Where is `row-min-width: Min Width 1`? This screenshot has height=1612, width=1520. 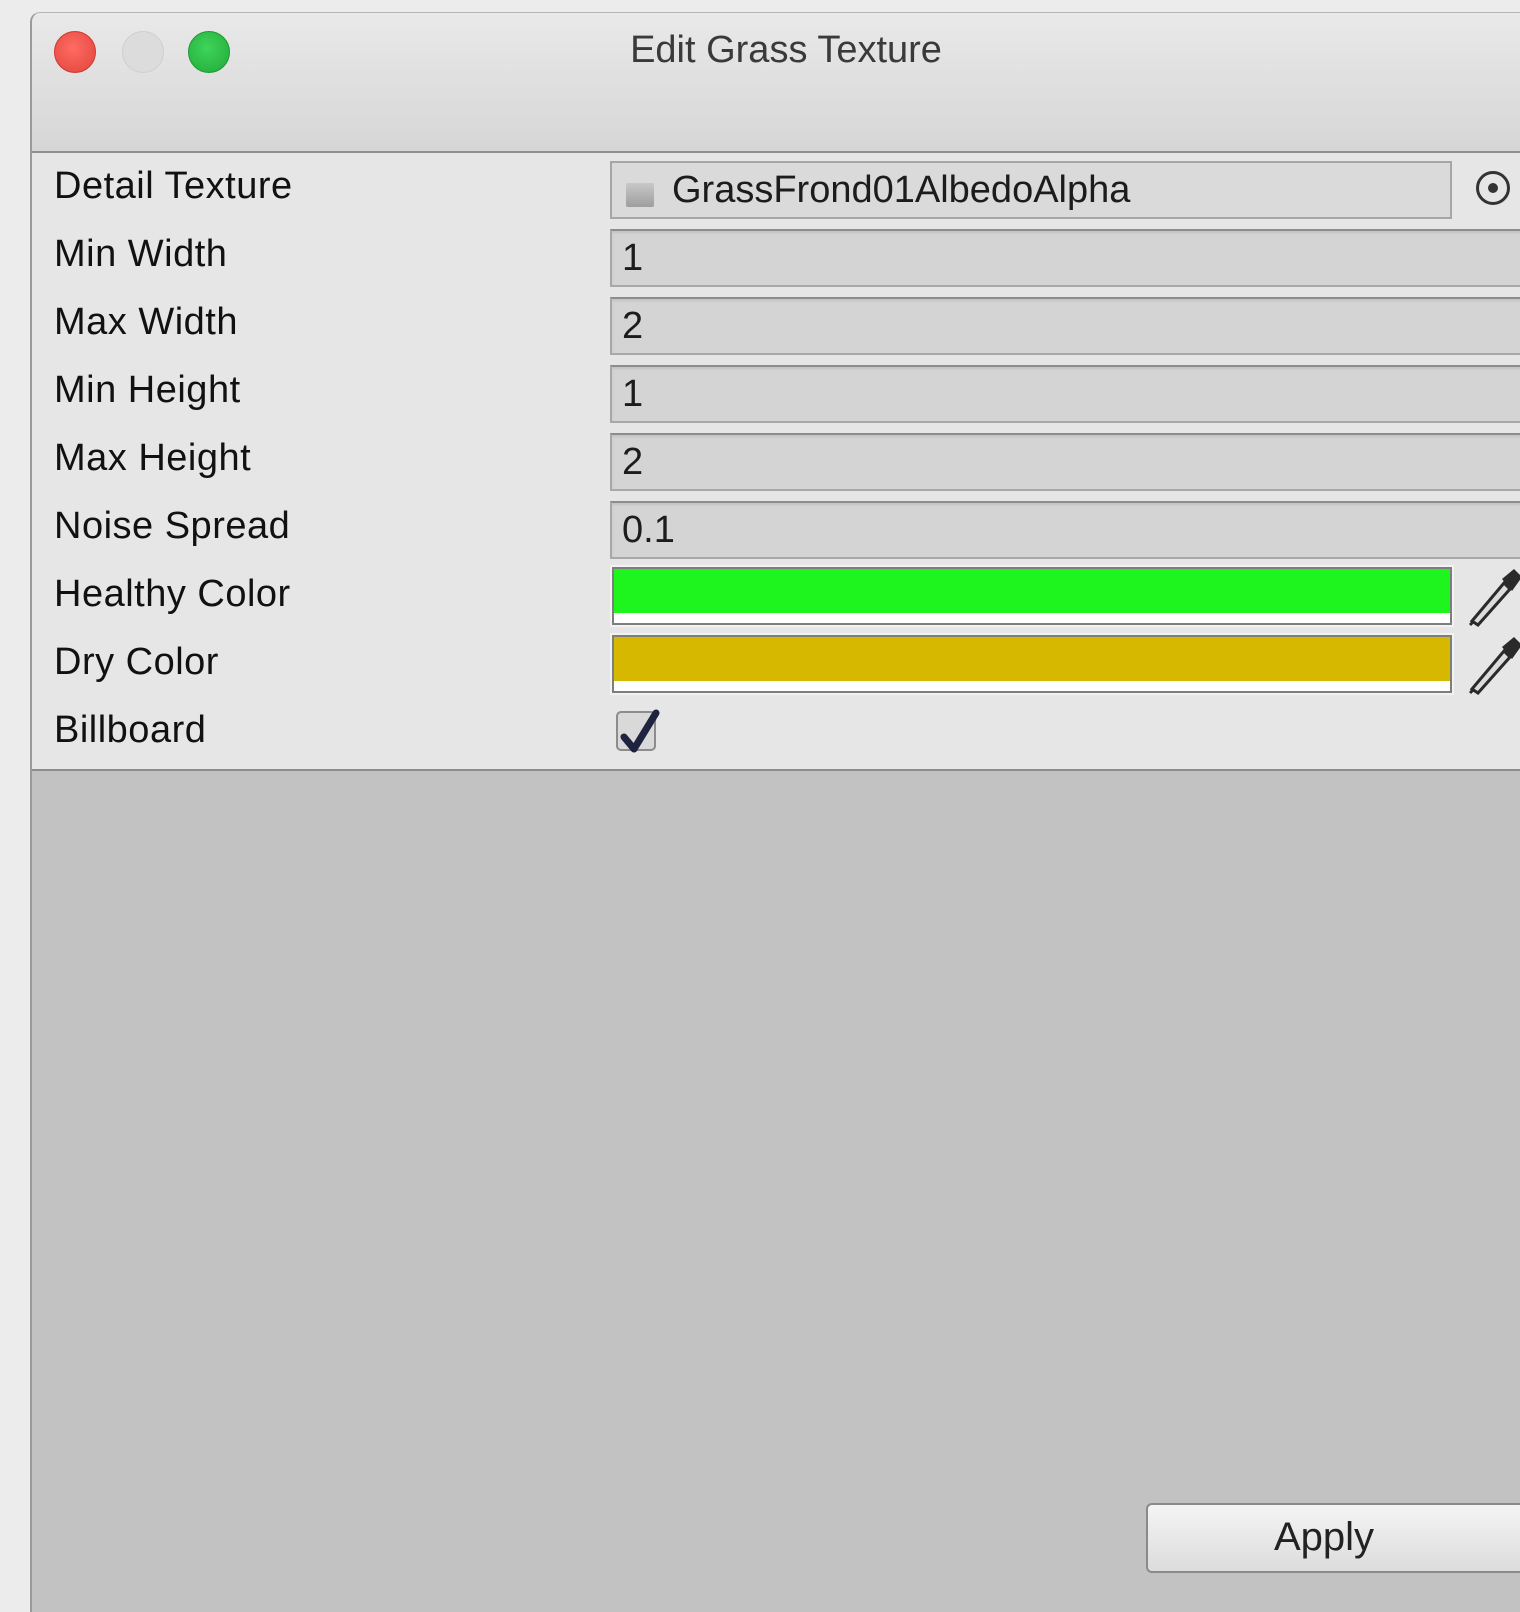
row-min-width: Min Width 1 is located at coordinates (776, 259).